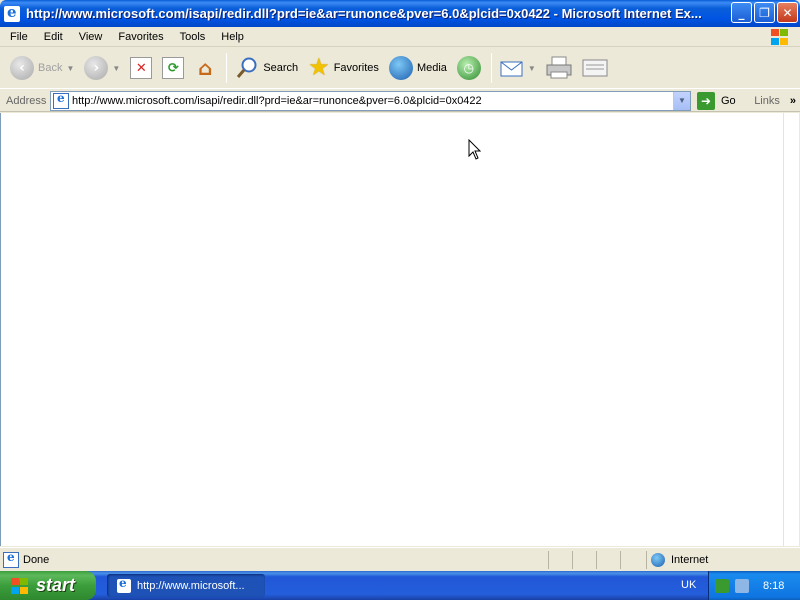 The height and width of the screenshot is (600, 800). I want to click on minimize-button: _, so click(741, 12).